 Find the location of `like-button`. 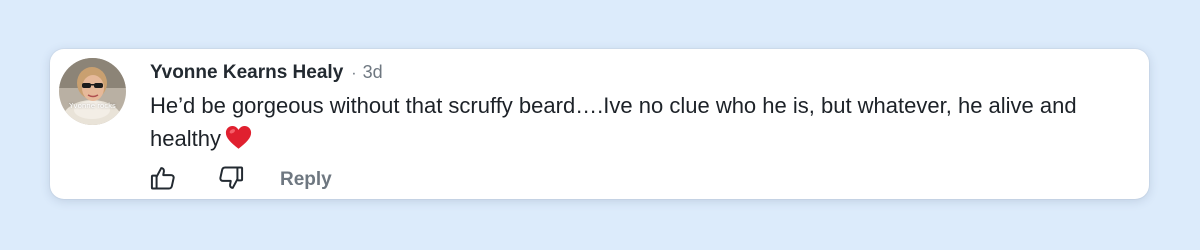

like-button is located at coordinates (163, 180).